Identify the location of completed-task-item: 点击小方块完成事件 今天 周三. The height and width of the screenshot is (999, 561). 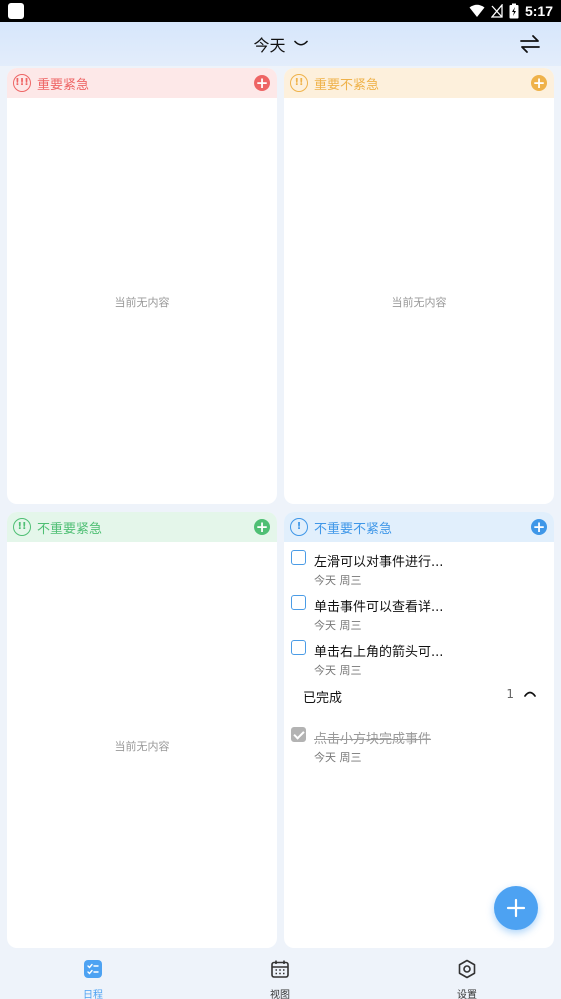
(419, 745).